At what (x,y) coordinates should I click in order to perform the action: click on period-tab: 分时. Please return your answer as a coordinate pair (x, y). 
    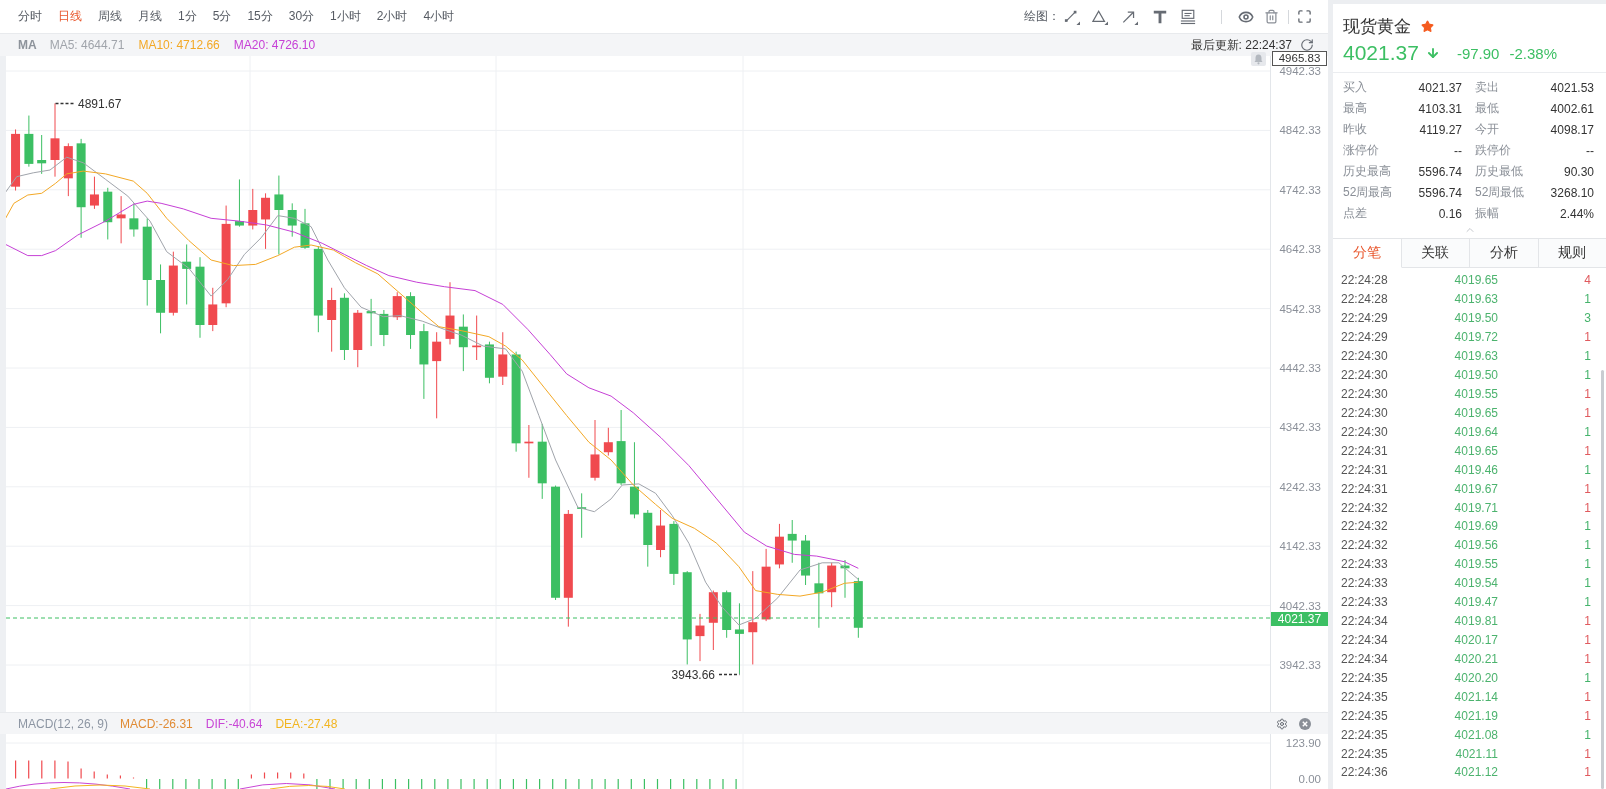
    Looking at the image, I should click on (30, 16).